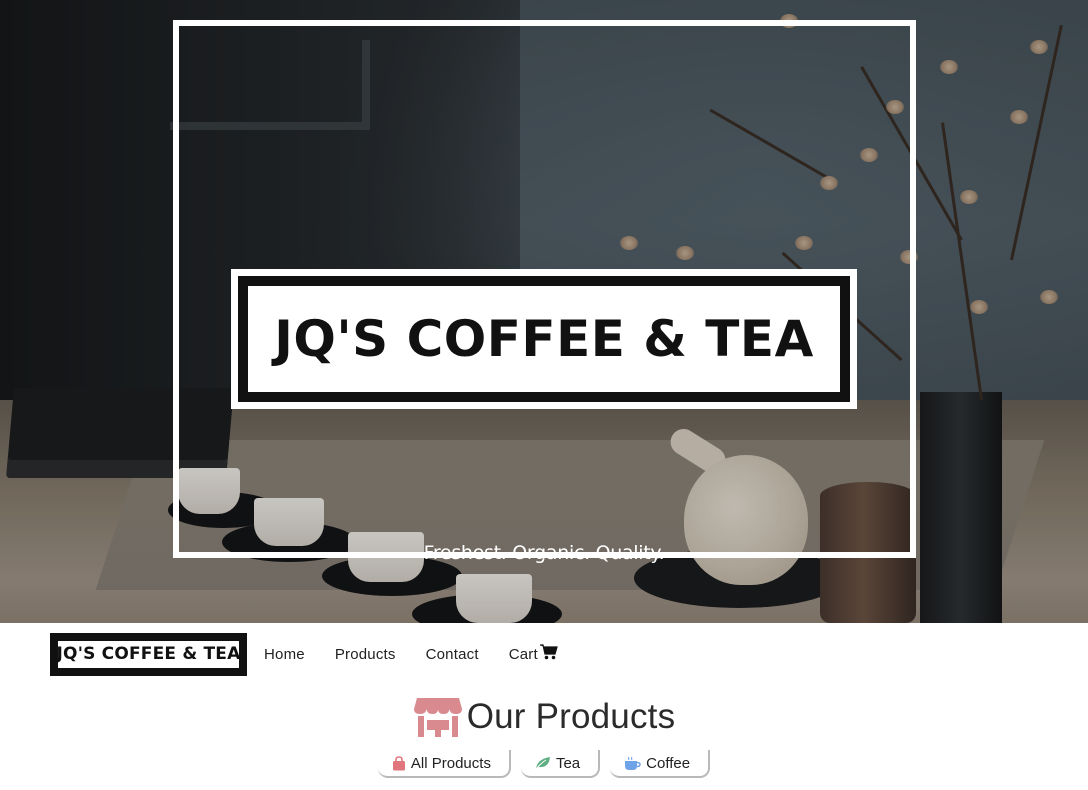 Image resolution: width=1088 pixels, height=790 pixels. I want to click on leaf-icon, so click(543, 763).